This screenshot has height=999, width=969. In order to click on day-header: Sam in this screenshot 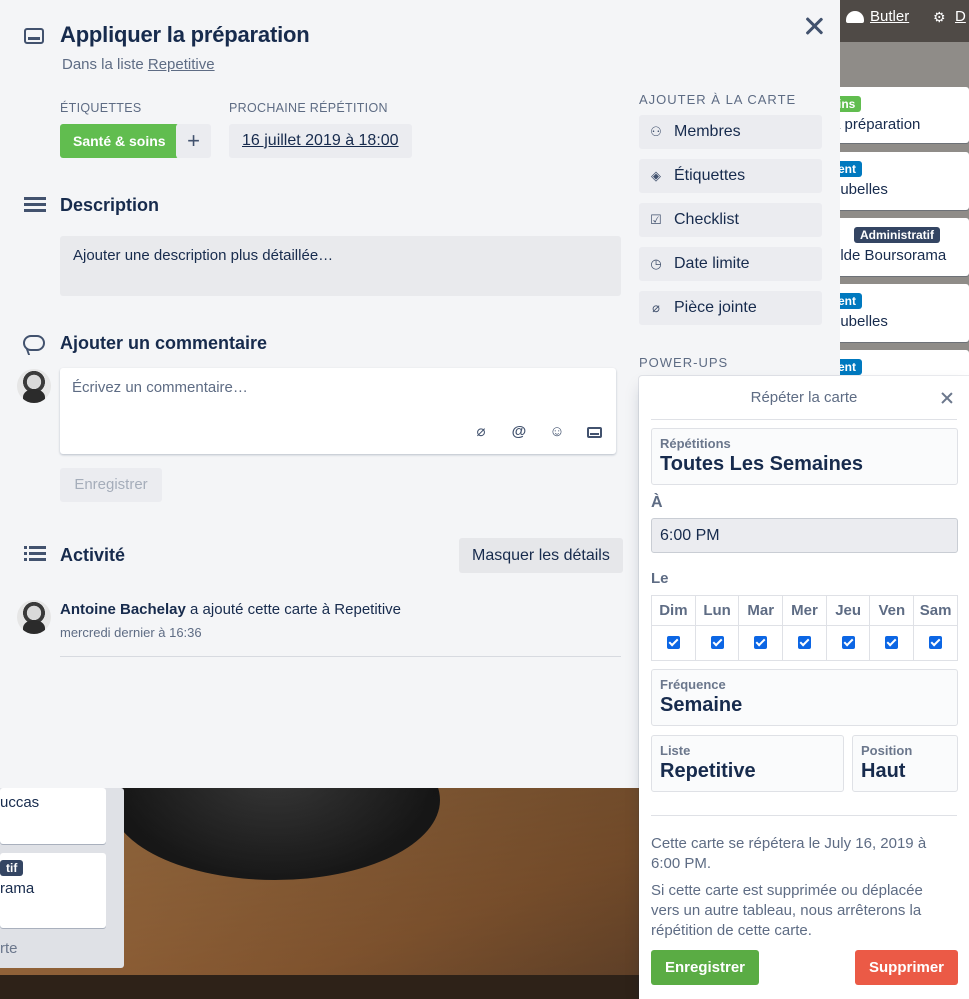, I will do `click(935, 610)`.